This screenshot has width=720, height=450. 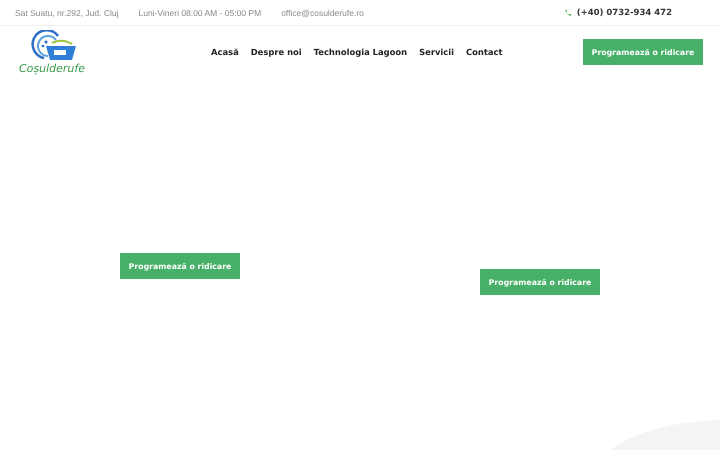 What do you see at coordinates (484, 52) in the screenshot?
I see `nav-link: Contact` at bounding box center [484, 52].